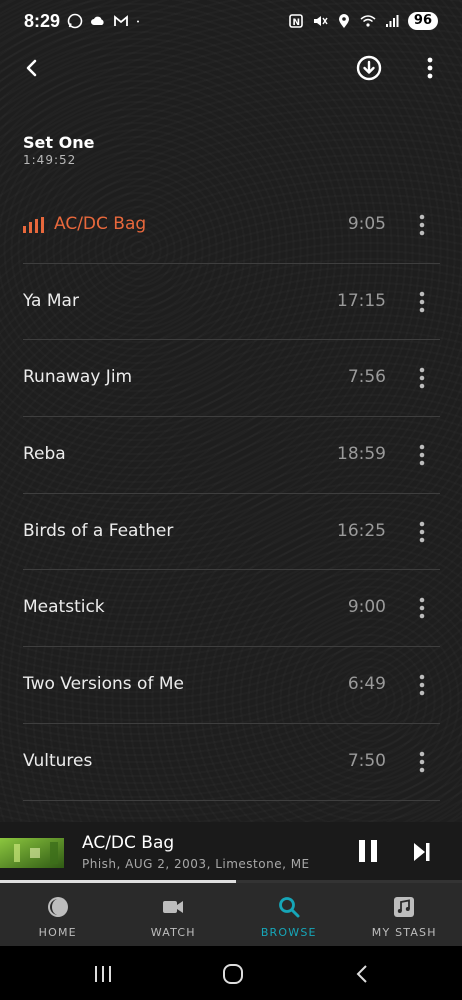  I want to click on nav-home-label: HOME, so click(57, 932).